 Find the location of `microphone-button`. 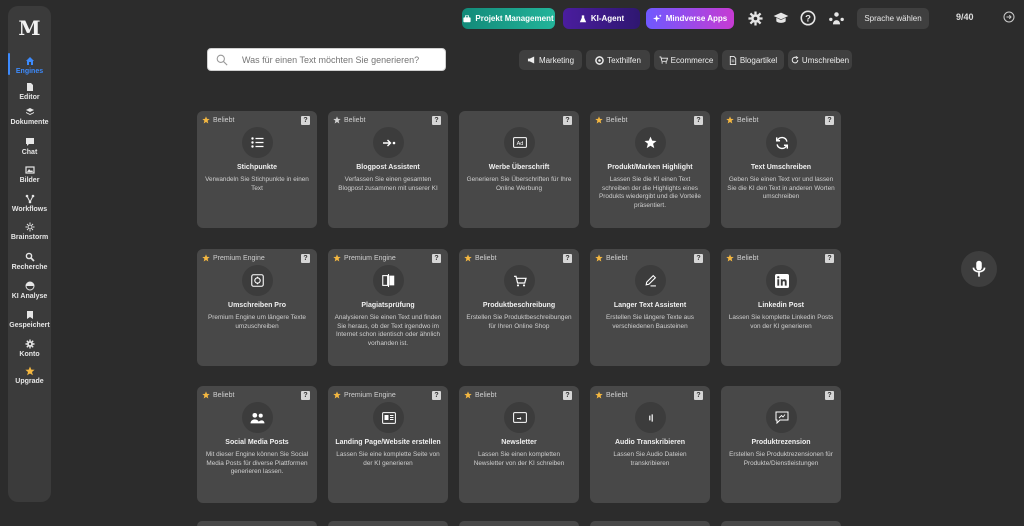

microphone-button is located at coordinates (979, 269).